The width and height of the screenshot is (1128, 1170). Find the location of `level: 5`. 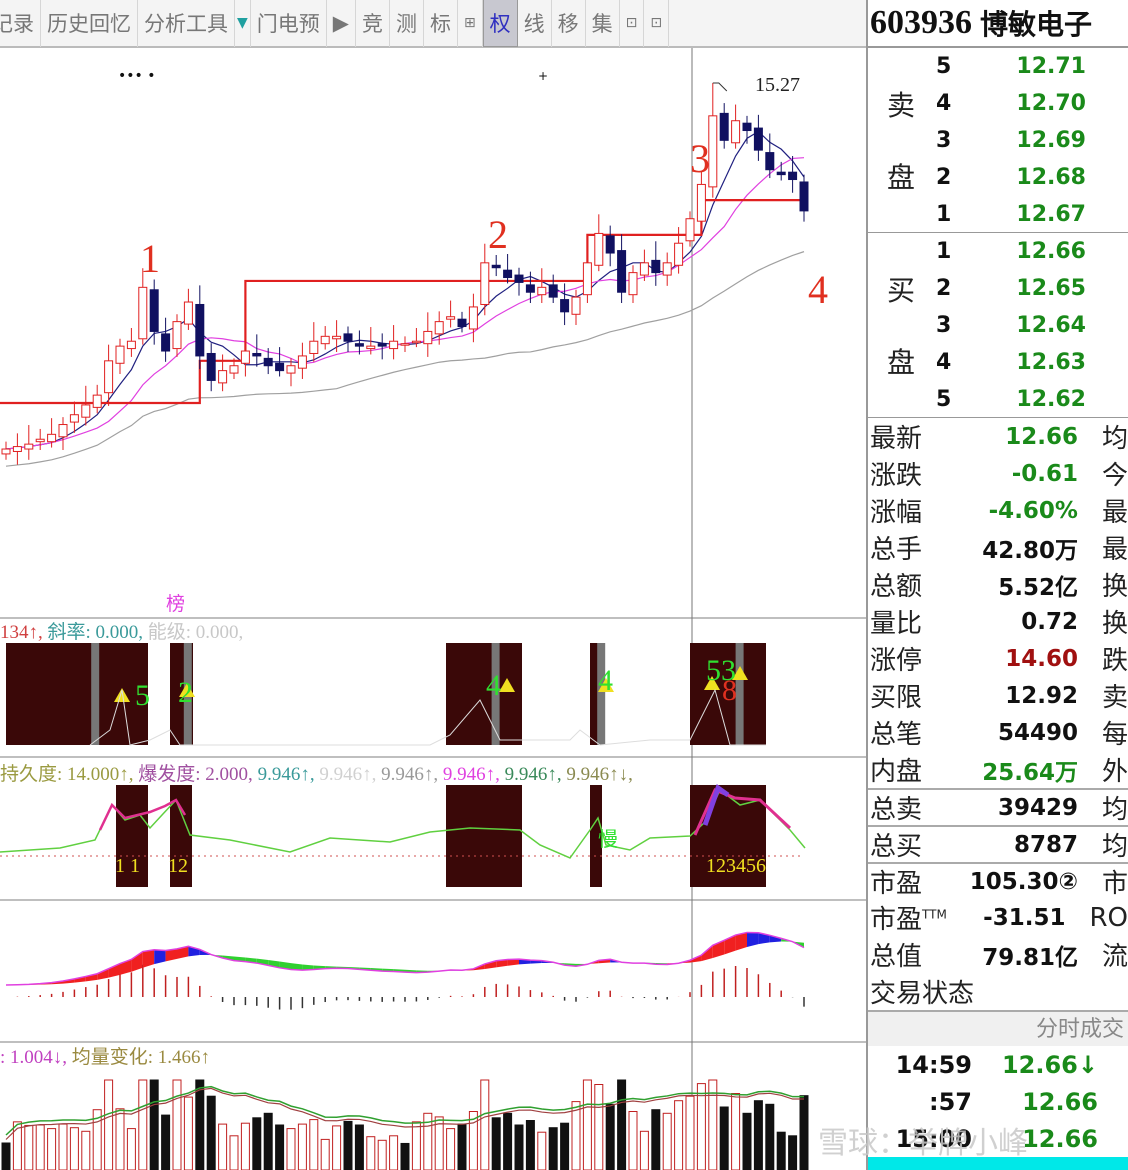

level: 5 is located at coordinates (944, 399).